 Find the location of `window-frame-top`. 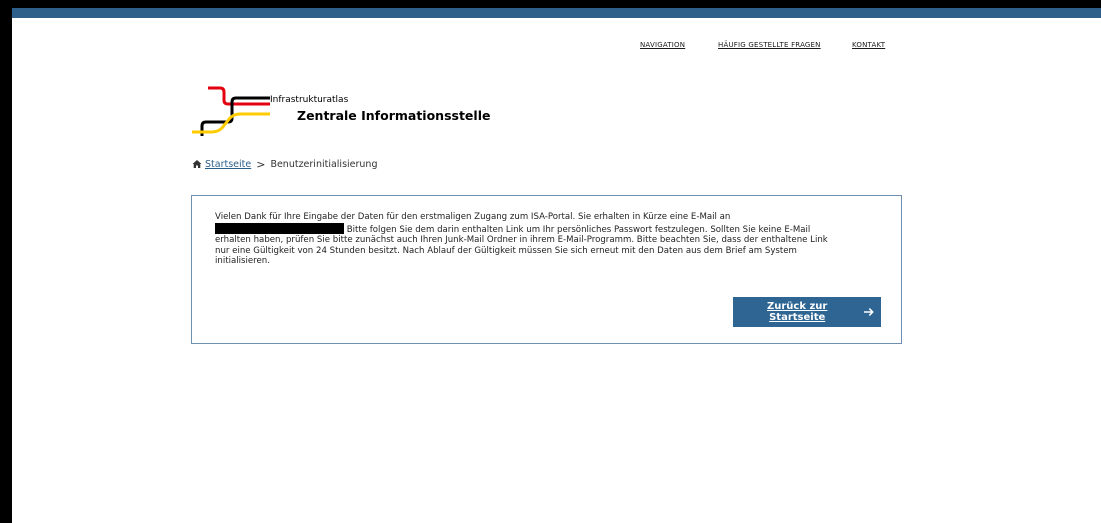

window-frame-top is located at coordinates (550, 4).